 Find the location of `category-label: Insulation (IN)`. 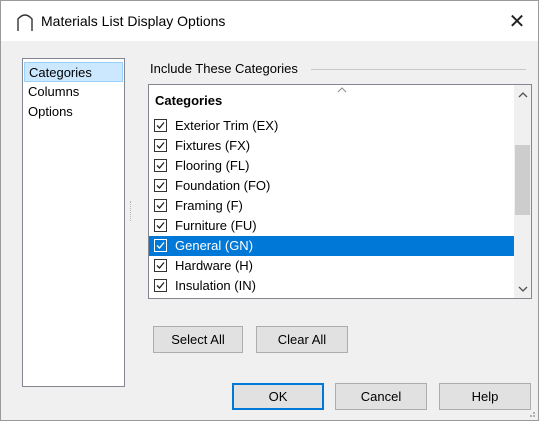

category-label: Insulation (IN) is located at coordinates (215, 285).